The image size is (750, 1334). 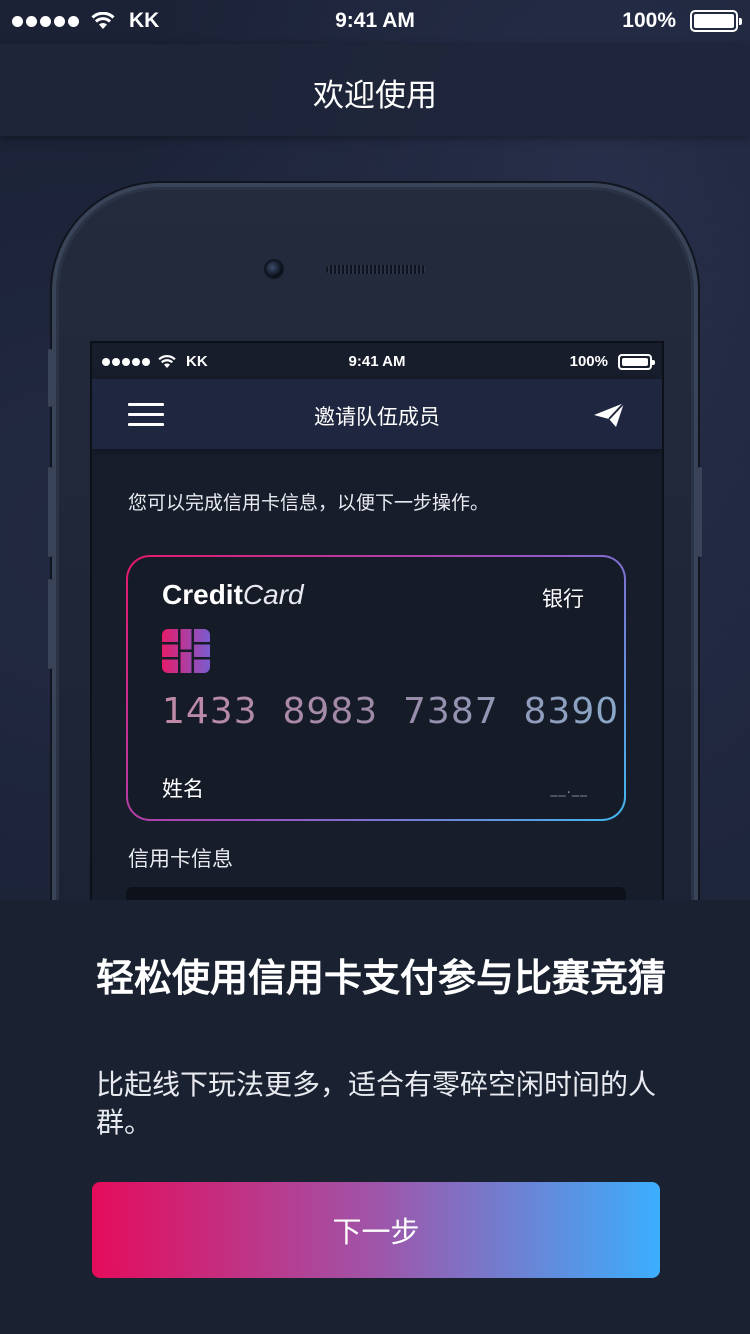 What do you see at coordinates (376, 1230) in the screenshot?
I see `next-step-button: 下一步` at bounding box center [376, 1230].